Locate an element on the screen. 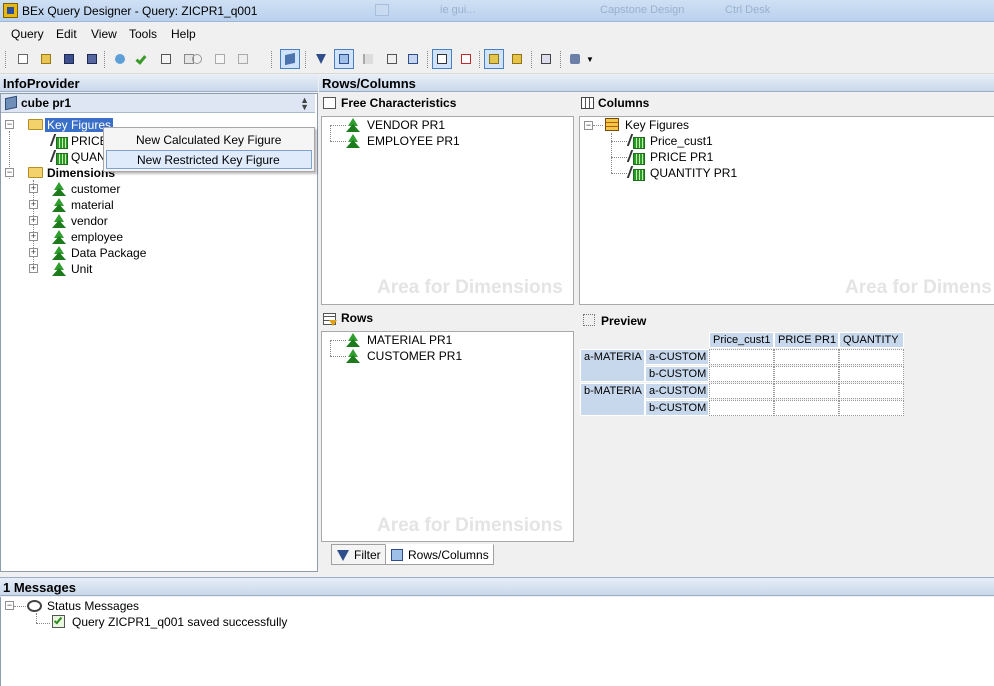 Image resolution: width=994 pixels, height=686 pixels. preview-title: Preview is located at coordinates (624, 321).